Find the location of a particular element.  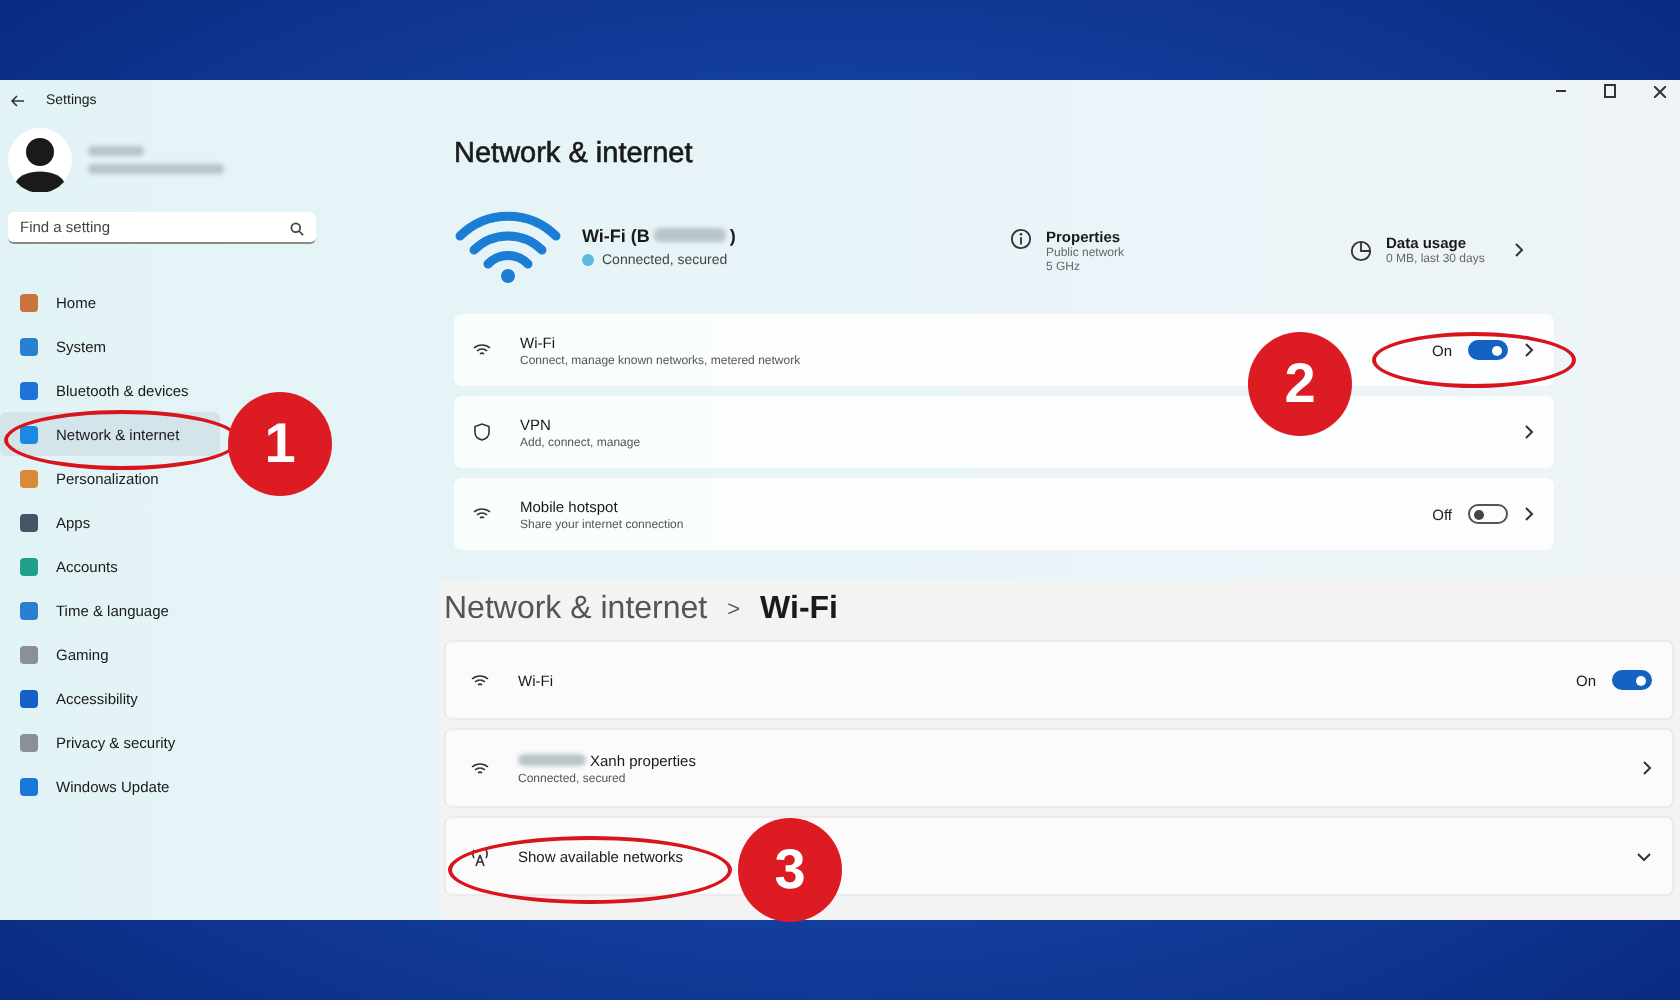

pie-icon is located at coordinates (1361, 250).